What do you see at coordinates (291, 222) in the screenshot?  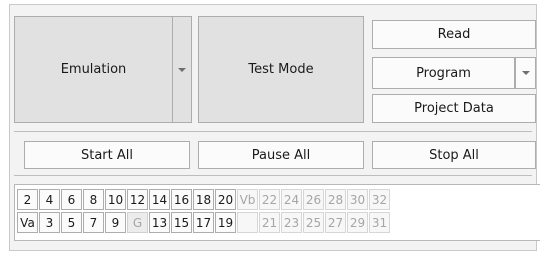 I see `pin-cell: 23` at bounding box center [291, 222].